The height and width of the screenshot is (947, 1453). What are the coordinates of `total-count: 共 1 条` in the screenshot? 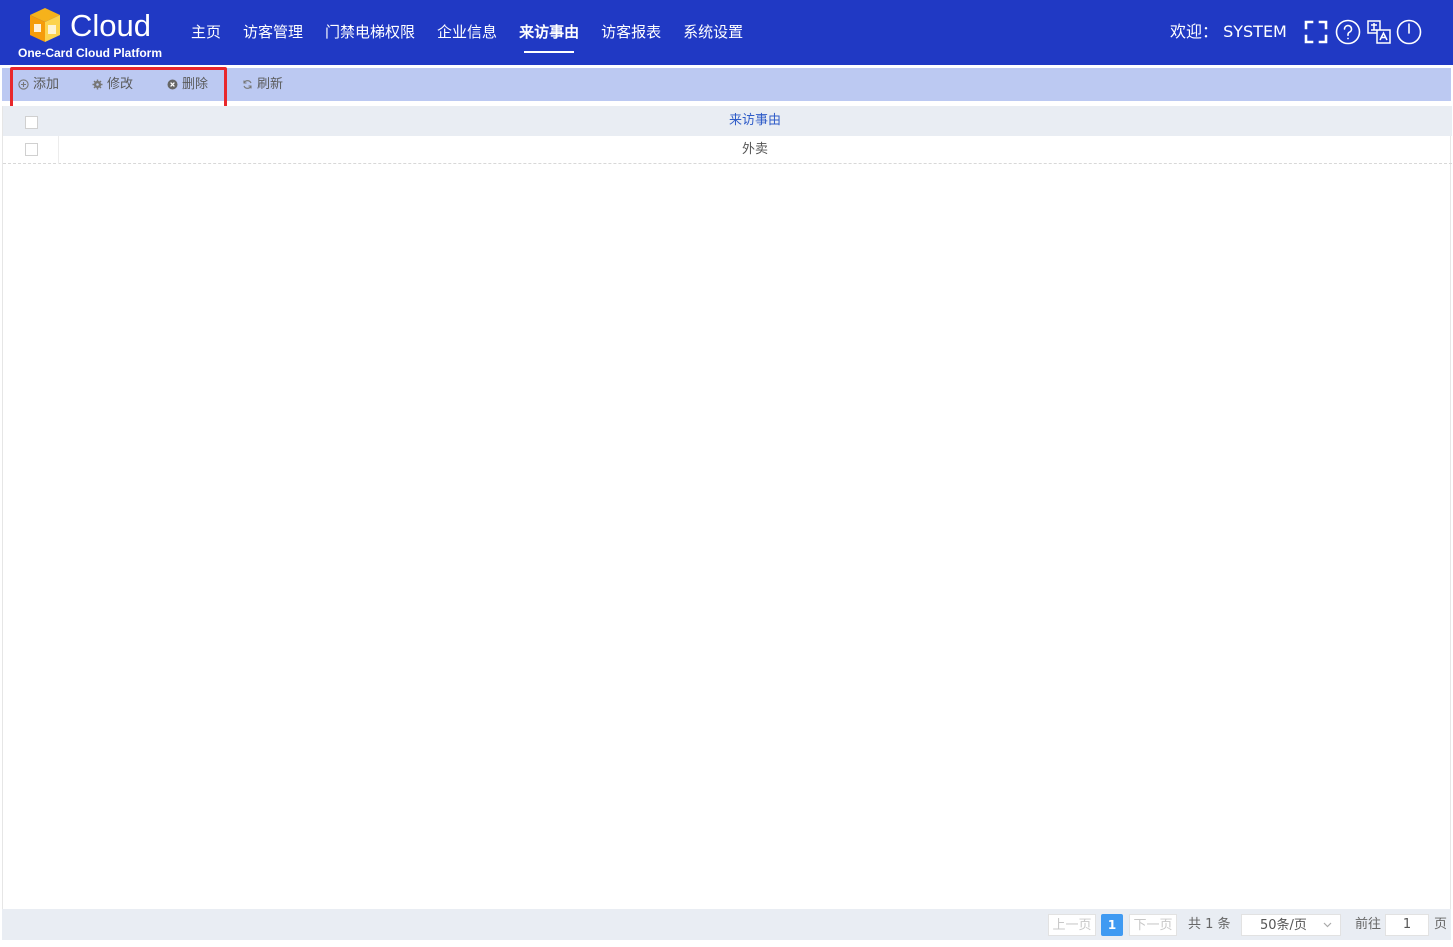 It's located at (1209, 924).